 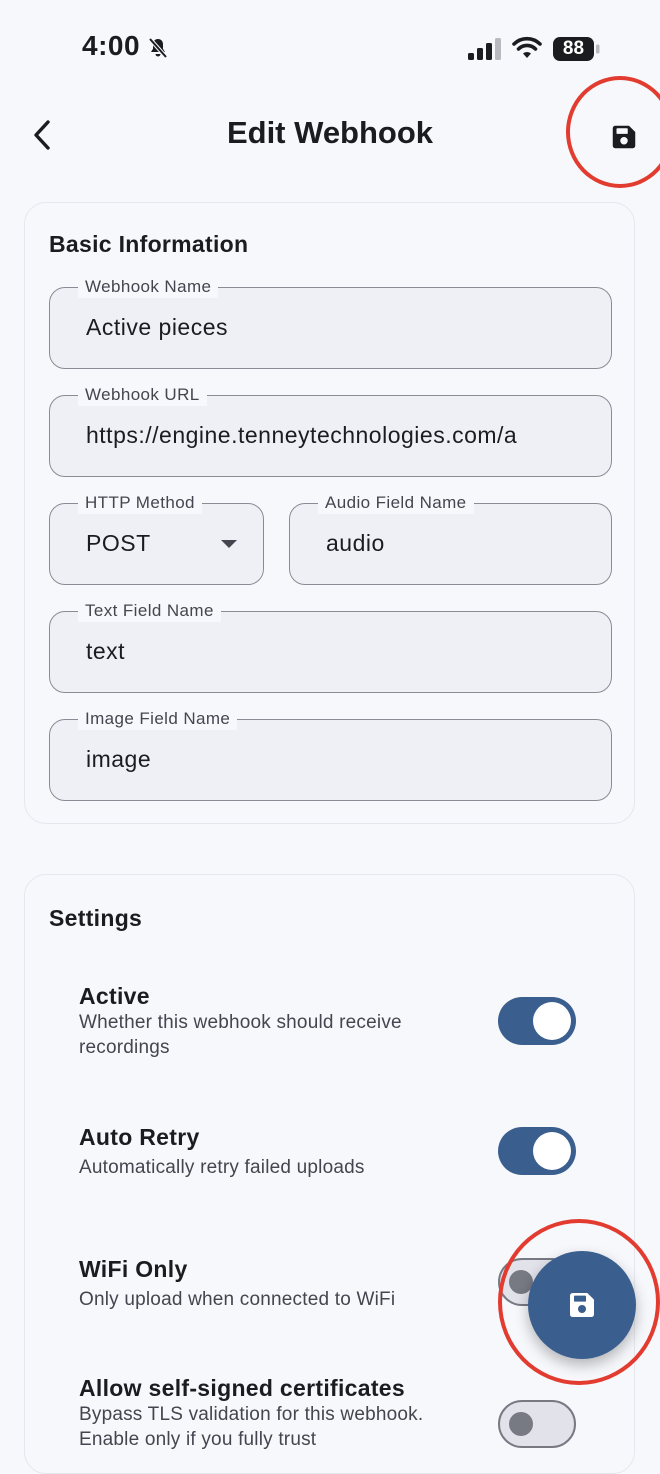 I want to click on battery-icon: 88, so click(x=577, y=51).